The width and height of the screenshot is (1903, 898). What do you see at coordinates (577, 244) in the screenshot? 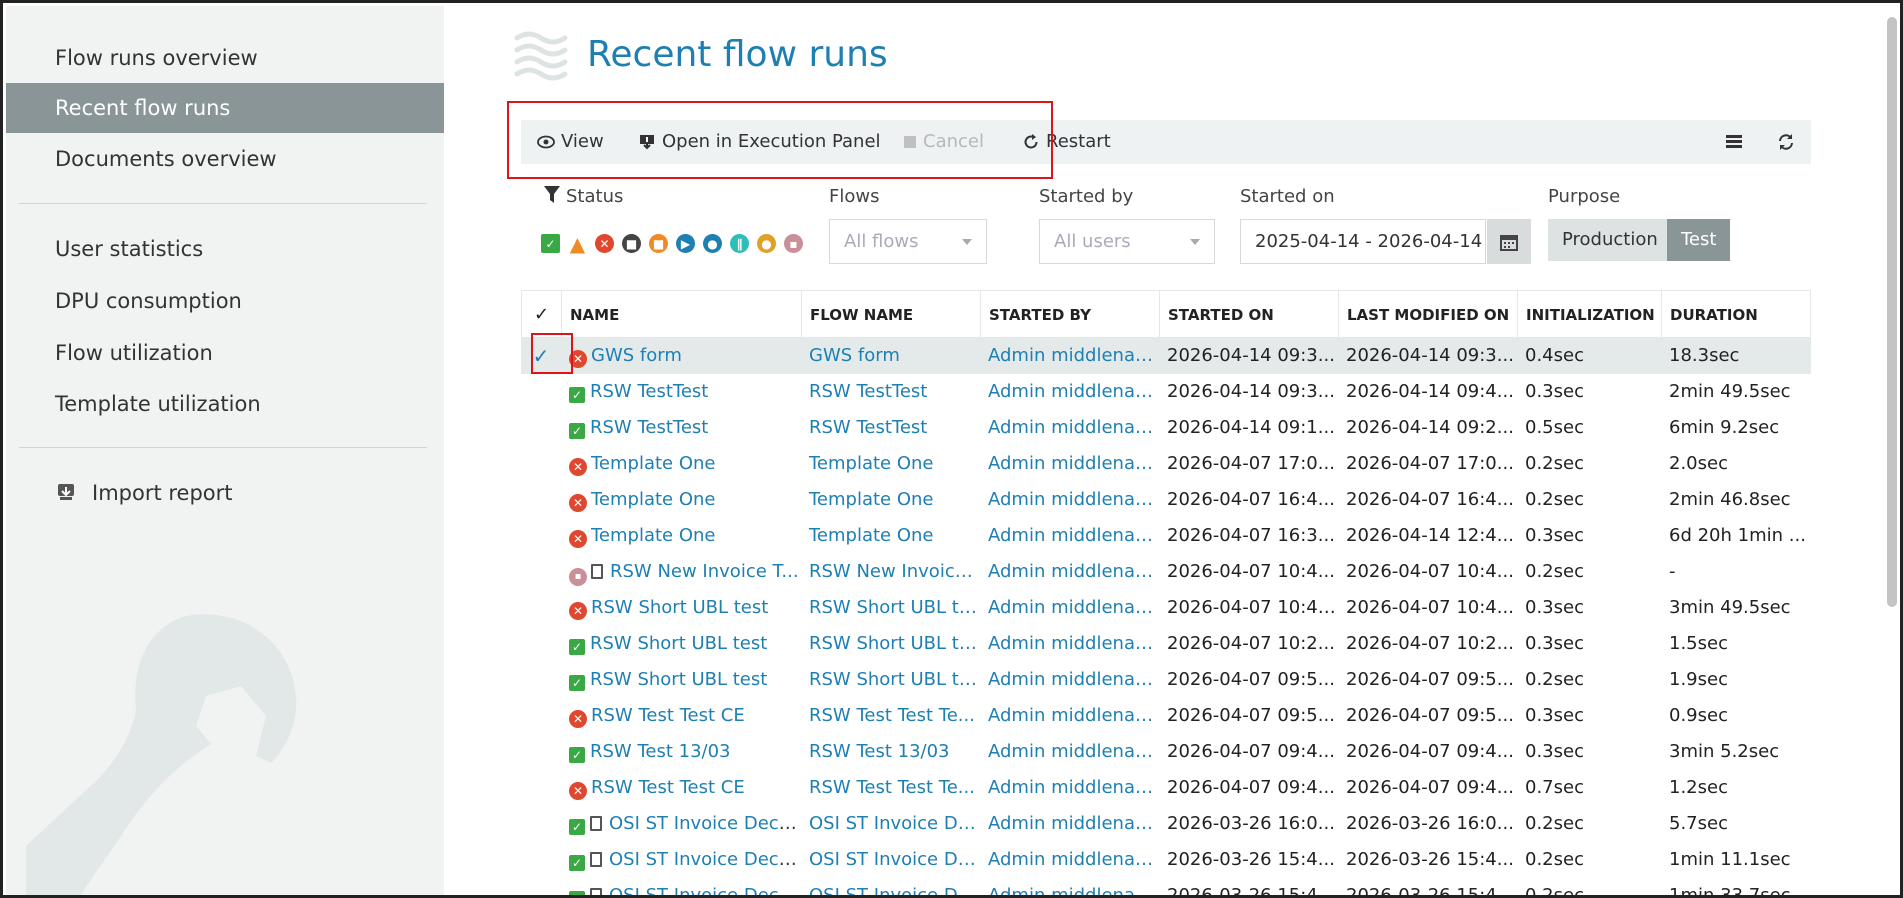
I see `status-warning-icon: ▲` at bounding box center [577, 244].